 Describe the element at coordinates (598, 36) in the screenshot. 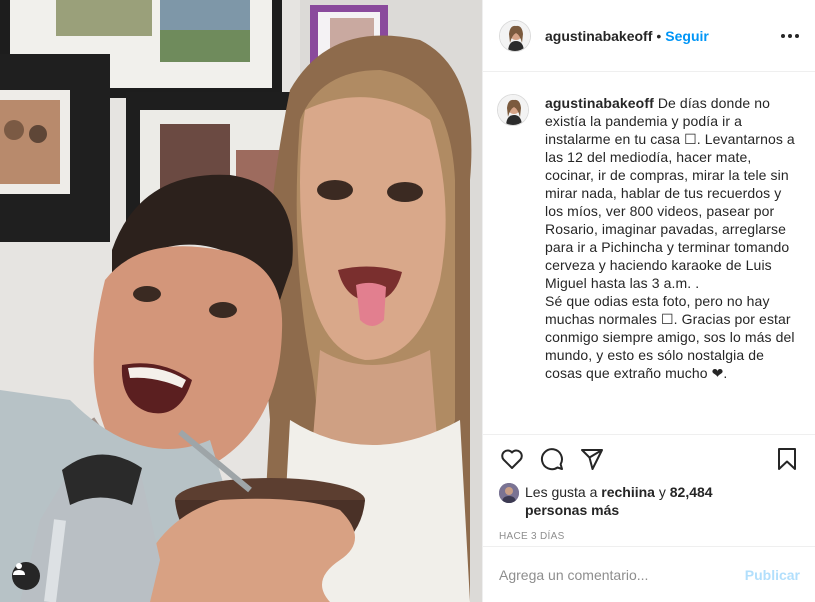

I see `author-username: agustinabakeoff` at that location.